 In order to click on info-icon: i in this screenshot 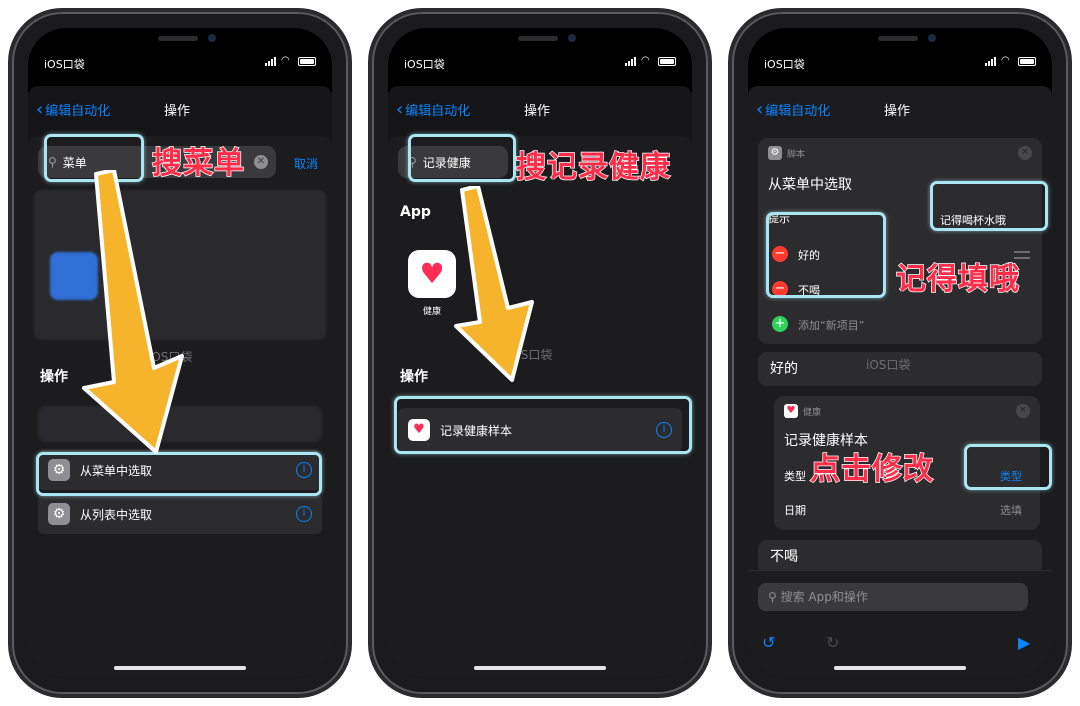, I will do `click(304, 514)`.